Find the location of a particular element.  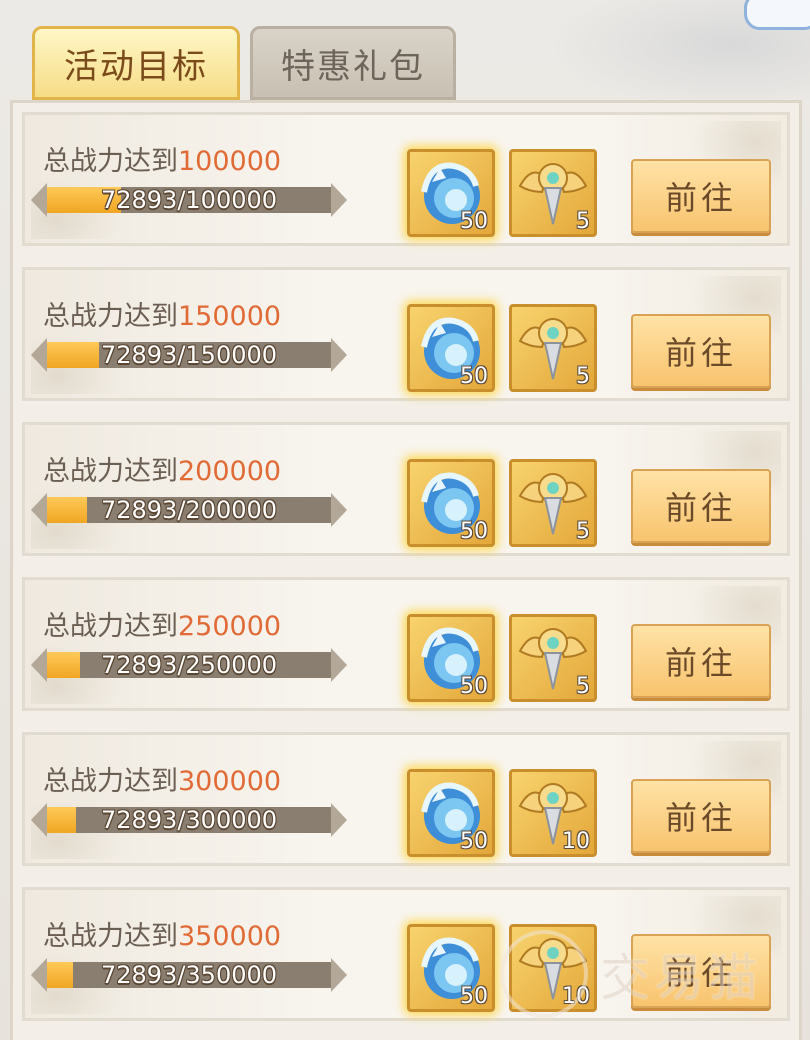

tab-special-packs: 特惠礼包 is located at coordinates (353, 63).